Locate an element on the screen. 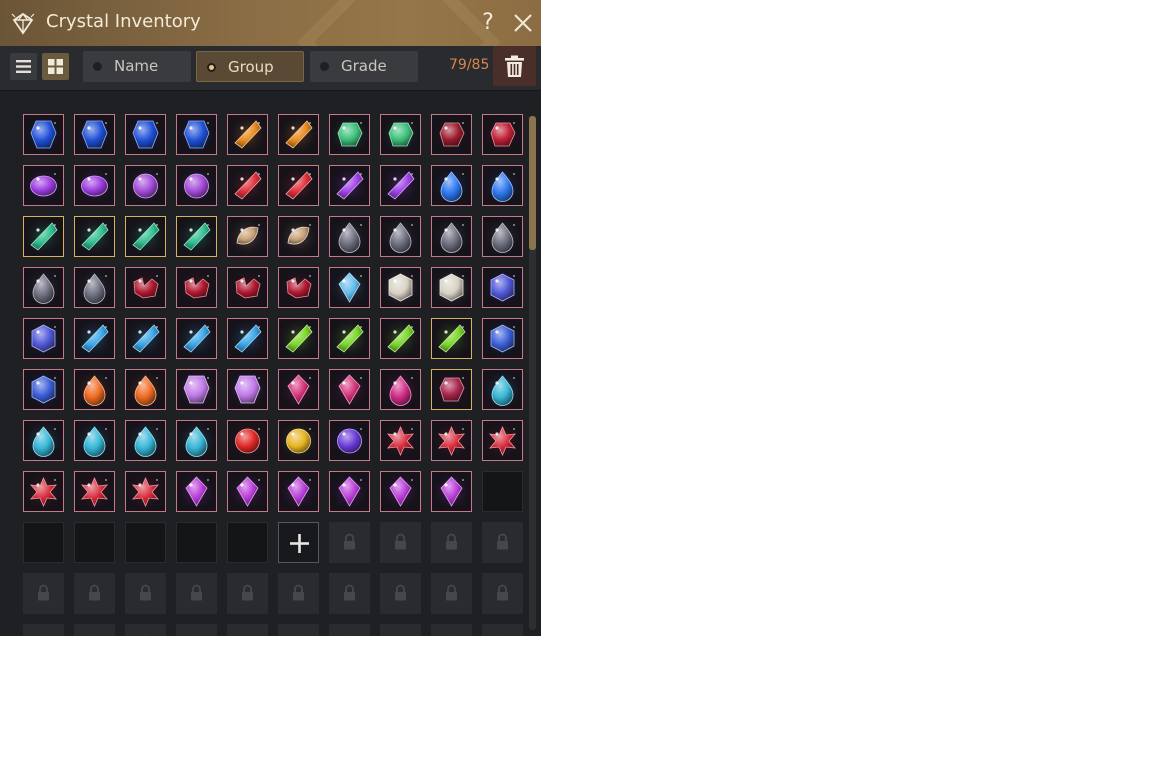  delete-button is located at coordinates (514, 66).